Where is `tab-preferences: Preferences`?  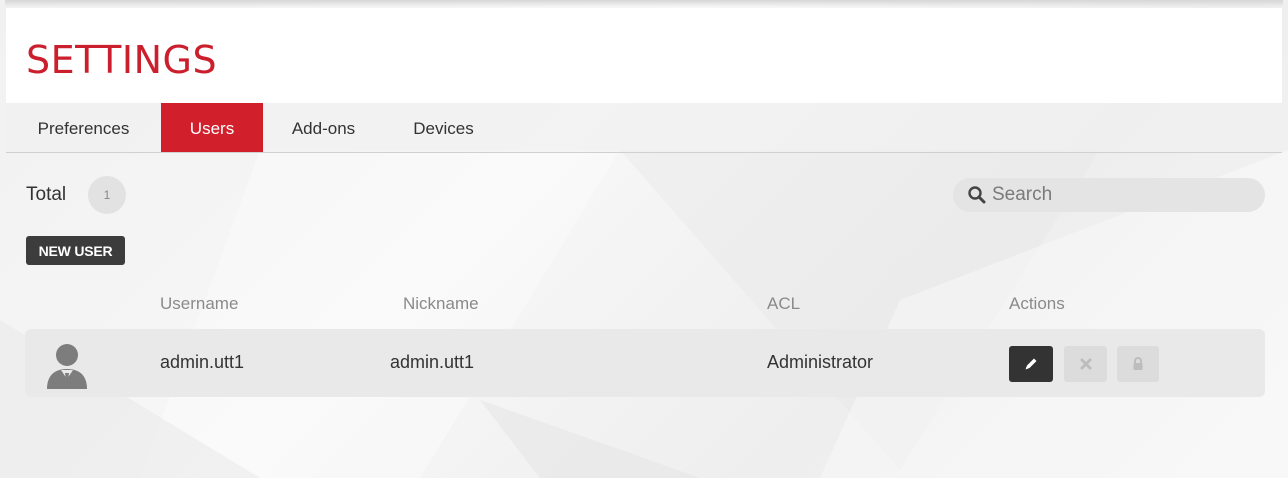 tab-preferences: Preferences is located at coordinates (83, 127).